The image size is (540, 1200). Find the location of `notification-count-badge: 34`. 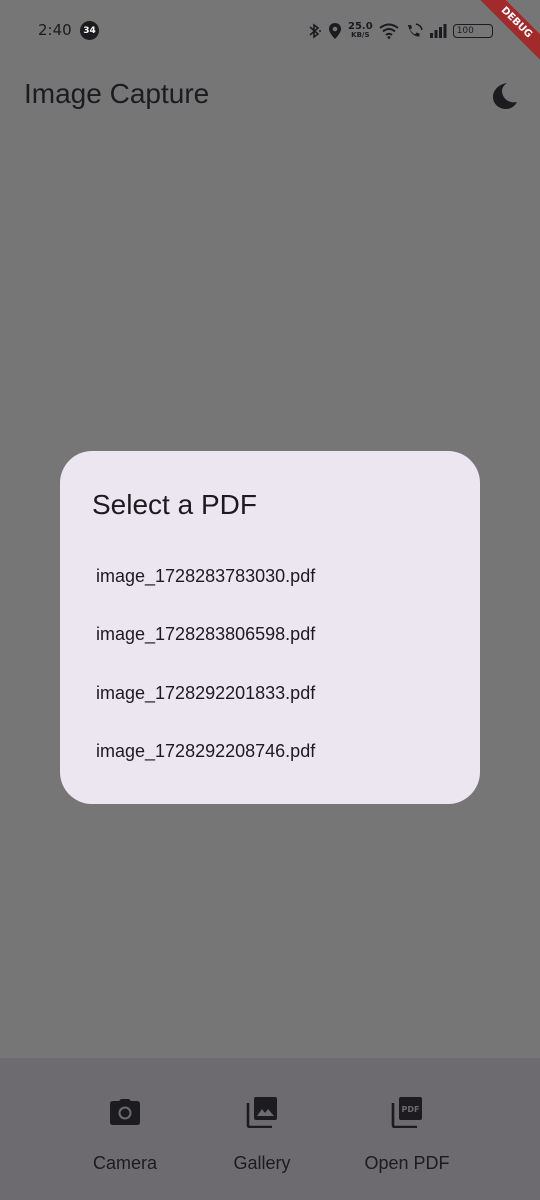

notification-count-badge: 34 is located at coordinates (89, 30).